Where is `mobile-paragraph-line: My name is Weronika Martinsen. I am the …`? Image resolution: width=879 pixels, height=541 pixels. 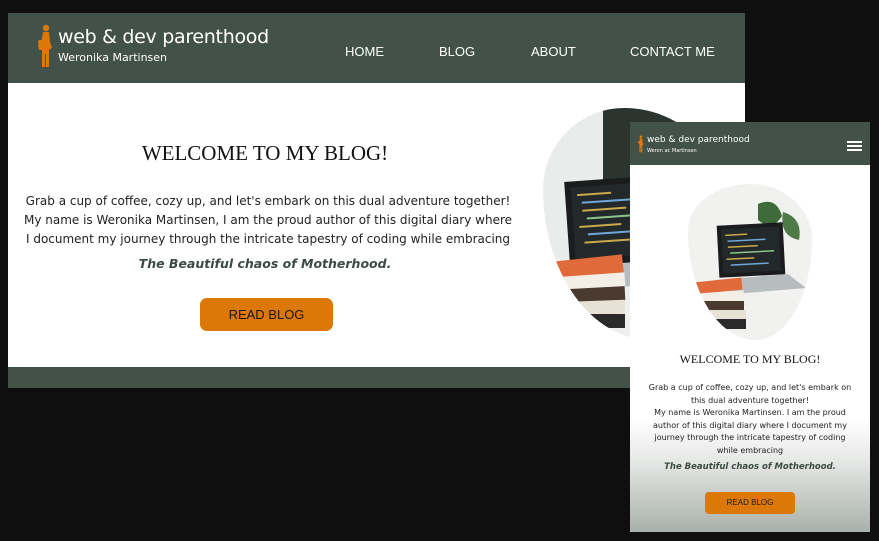 mobile-paragraph-line: My name is Weronika Martinsen. I am the … is located at coordinates (750, 412).